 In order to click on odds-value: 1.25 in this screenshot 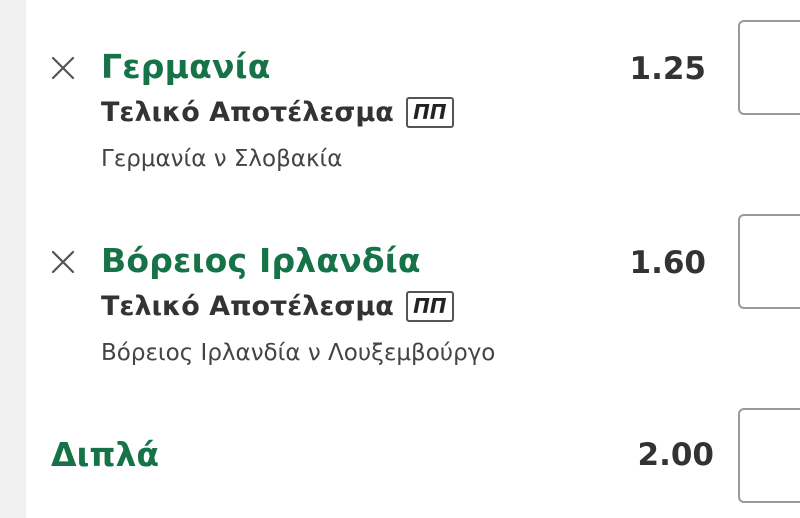, I will do `click(668, 69)`.